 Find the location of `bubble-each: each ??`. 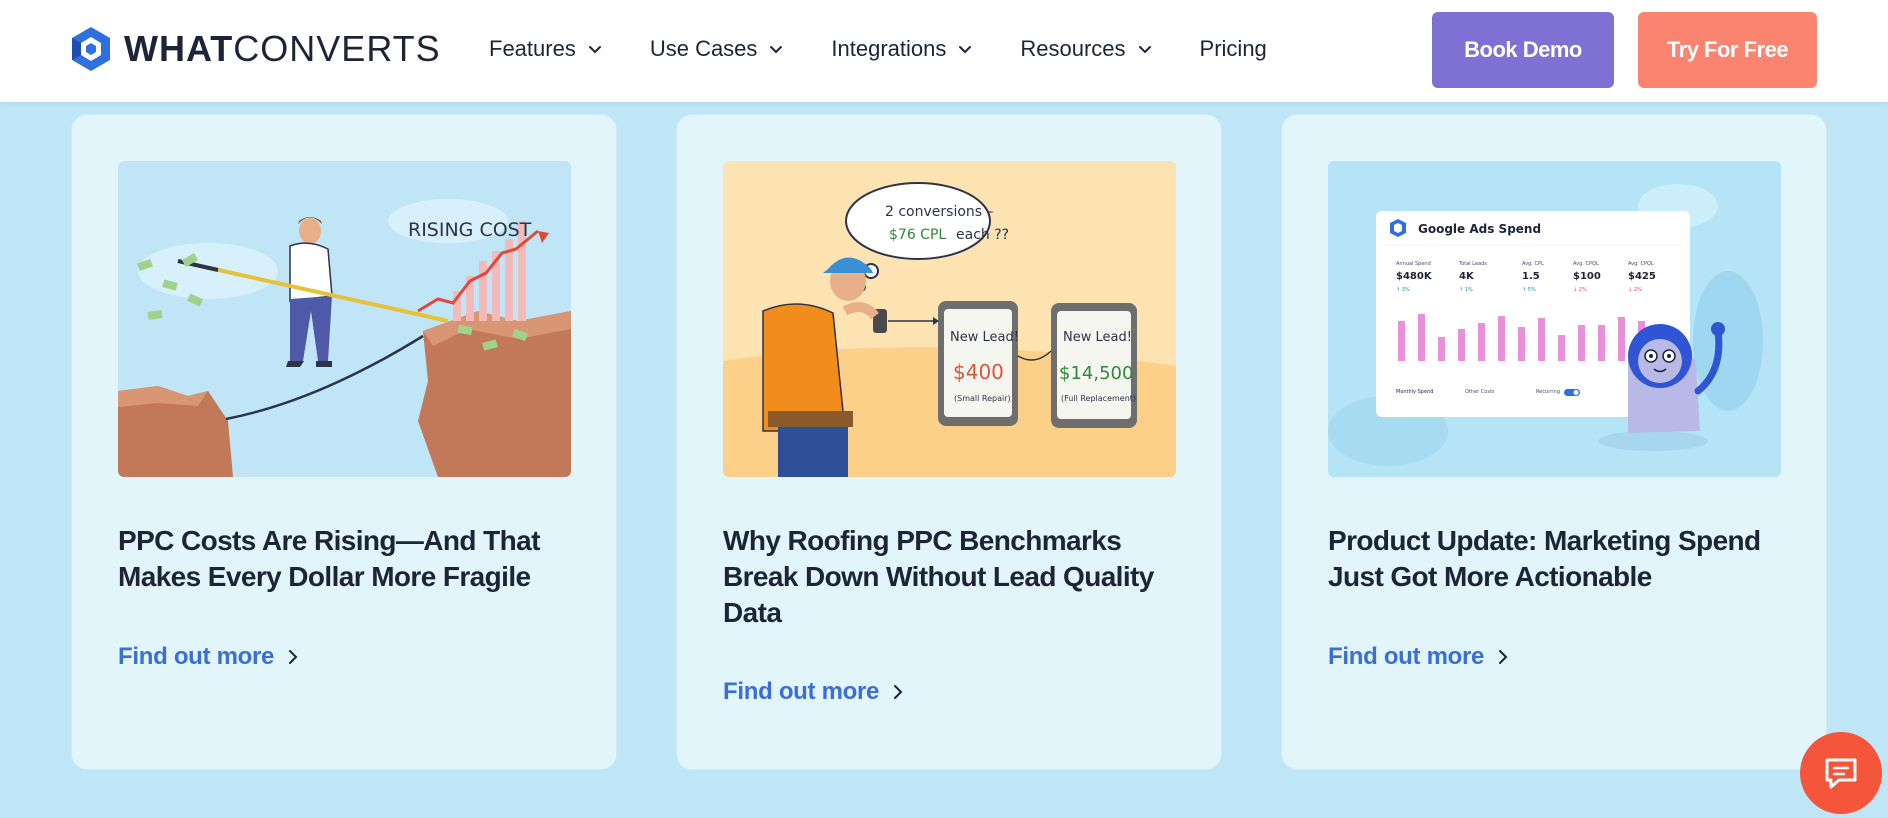

bubble-each: each ?? is located at coordinates (982, 235).